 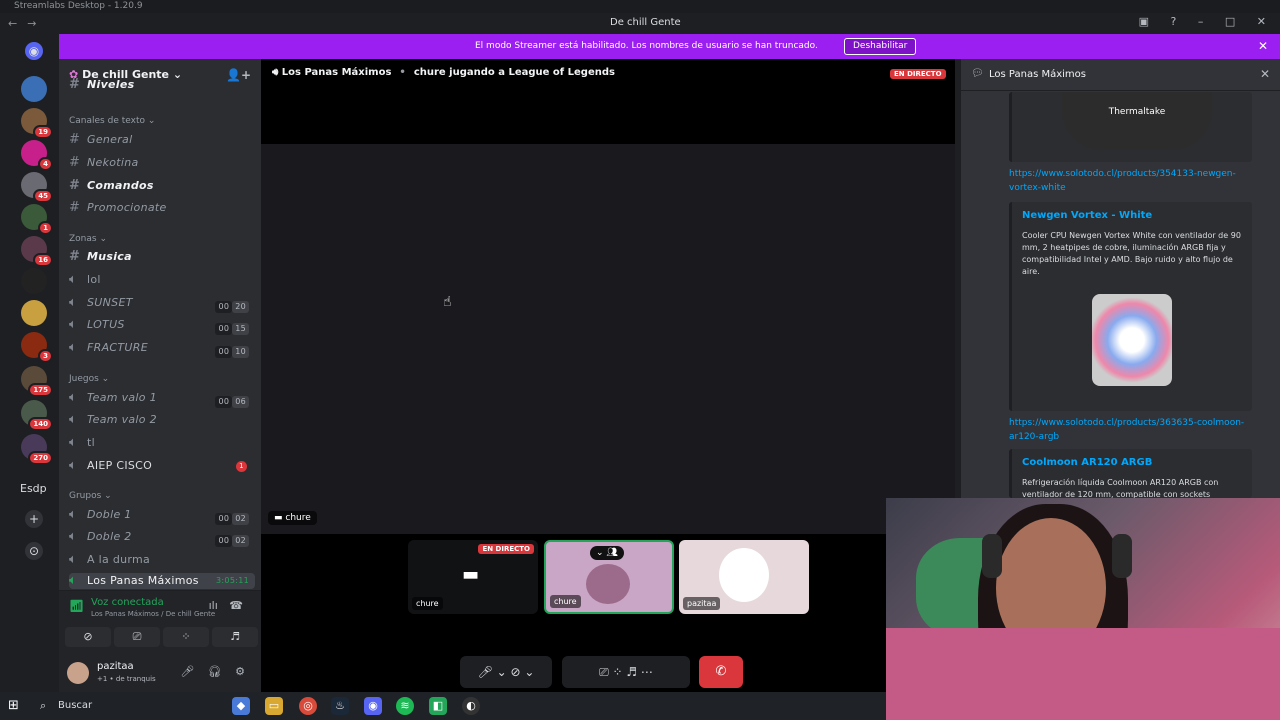 What do you see at coordinates (40, 390) in the screenshot?
I see `server-badge: 175` at bounding box center [40, 390].